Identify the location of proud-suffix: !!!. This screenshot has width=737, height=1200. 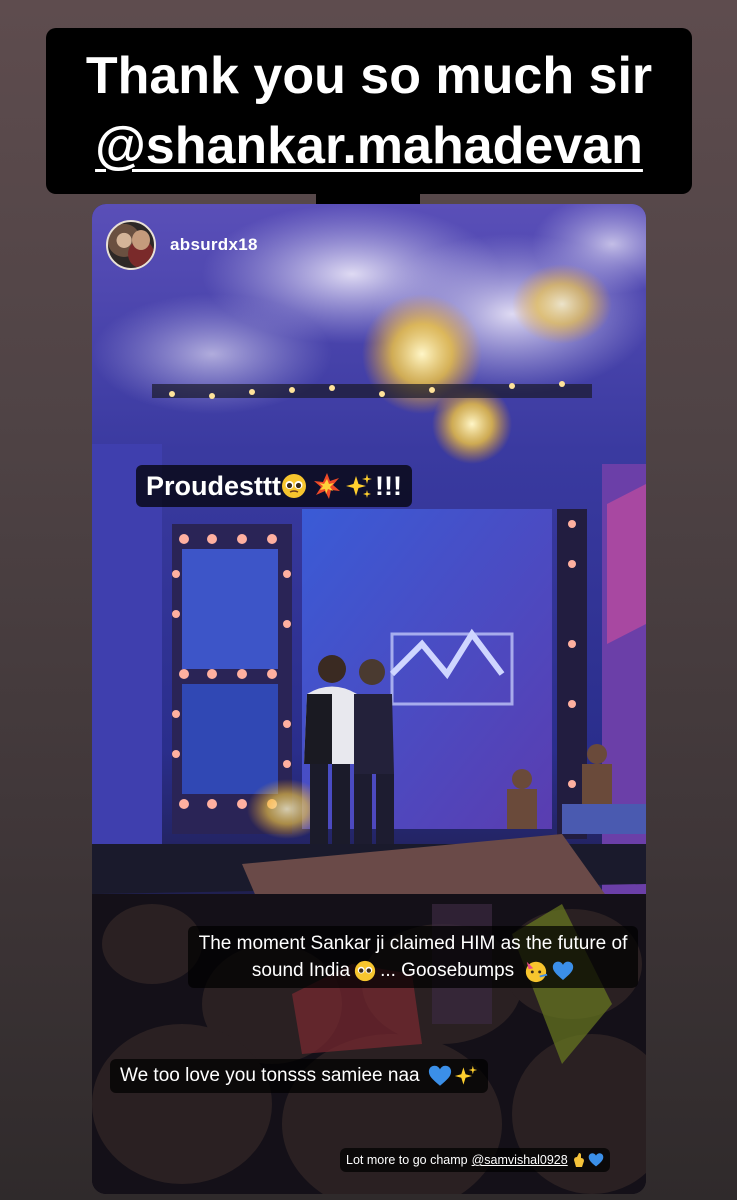
(388, 485).